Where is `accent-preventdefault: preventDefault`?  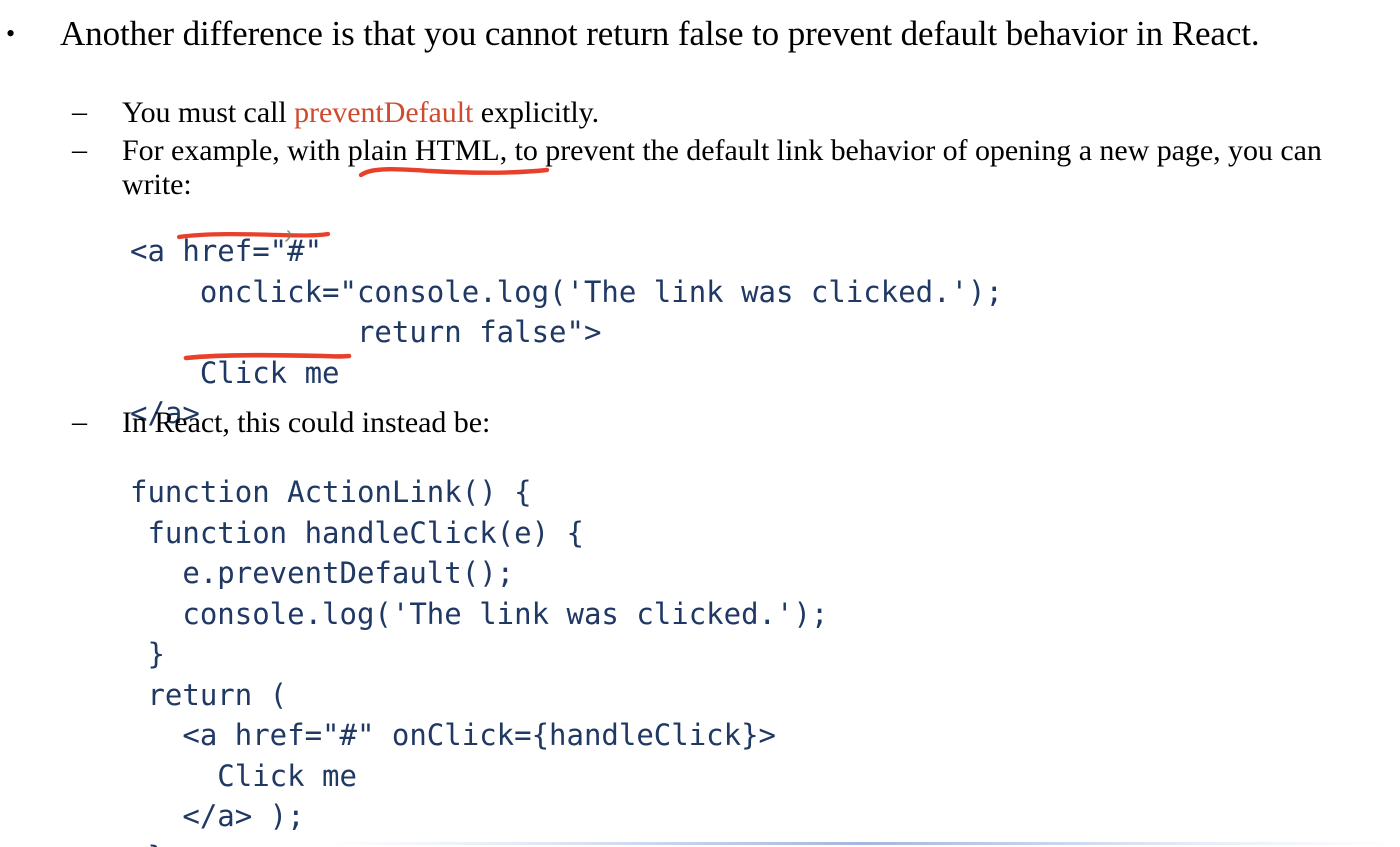
accent-preventdefault: preventDefault is located at coordinates (384, 112).